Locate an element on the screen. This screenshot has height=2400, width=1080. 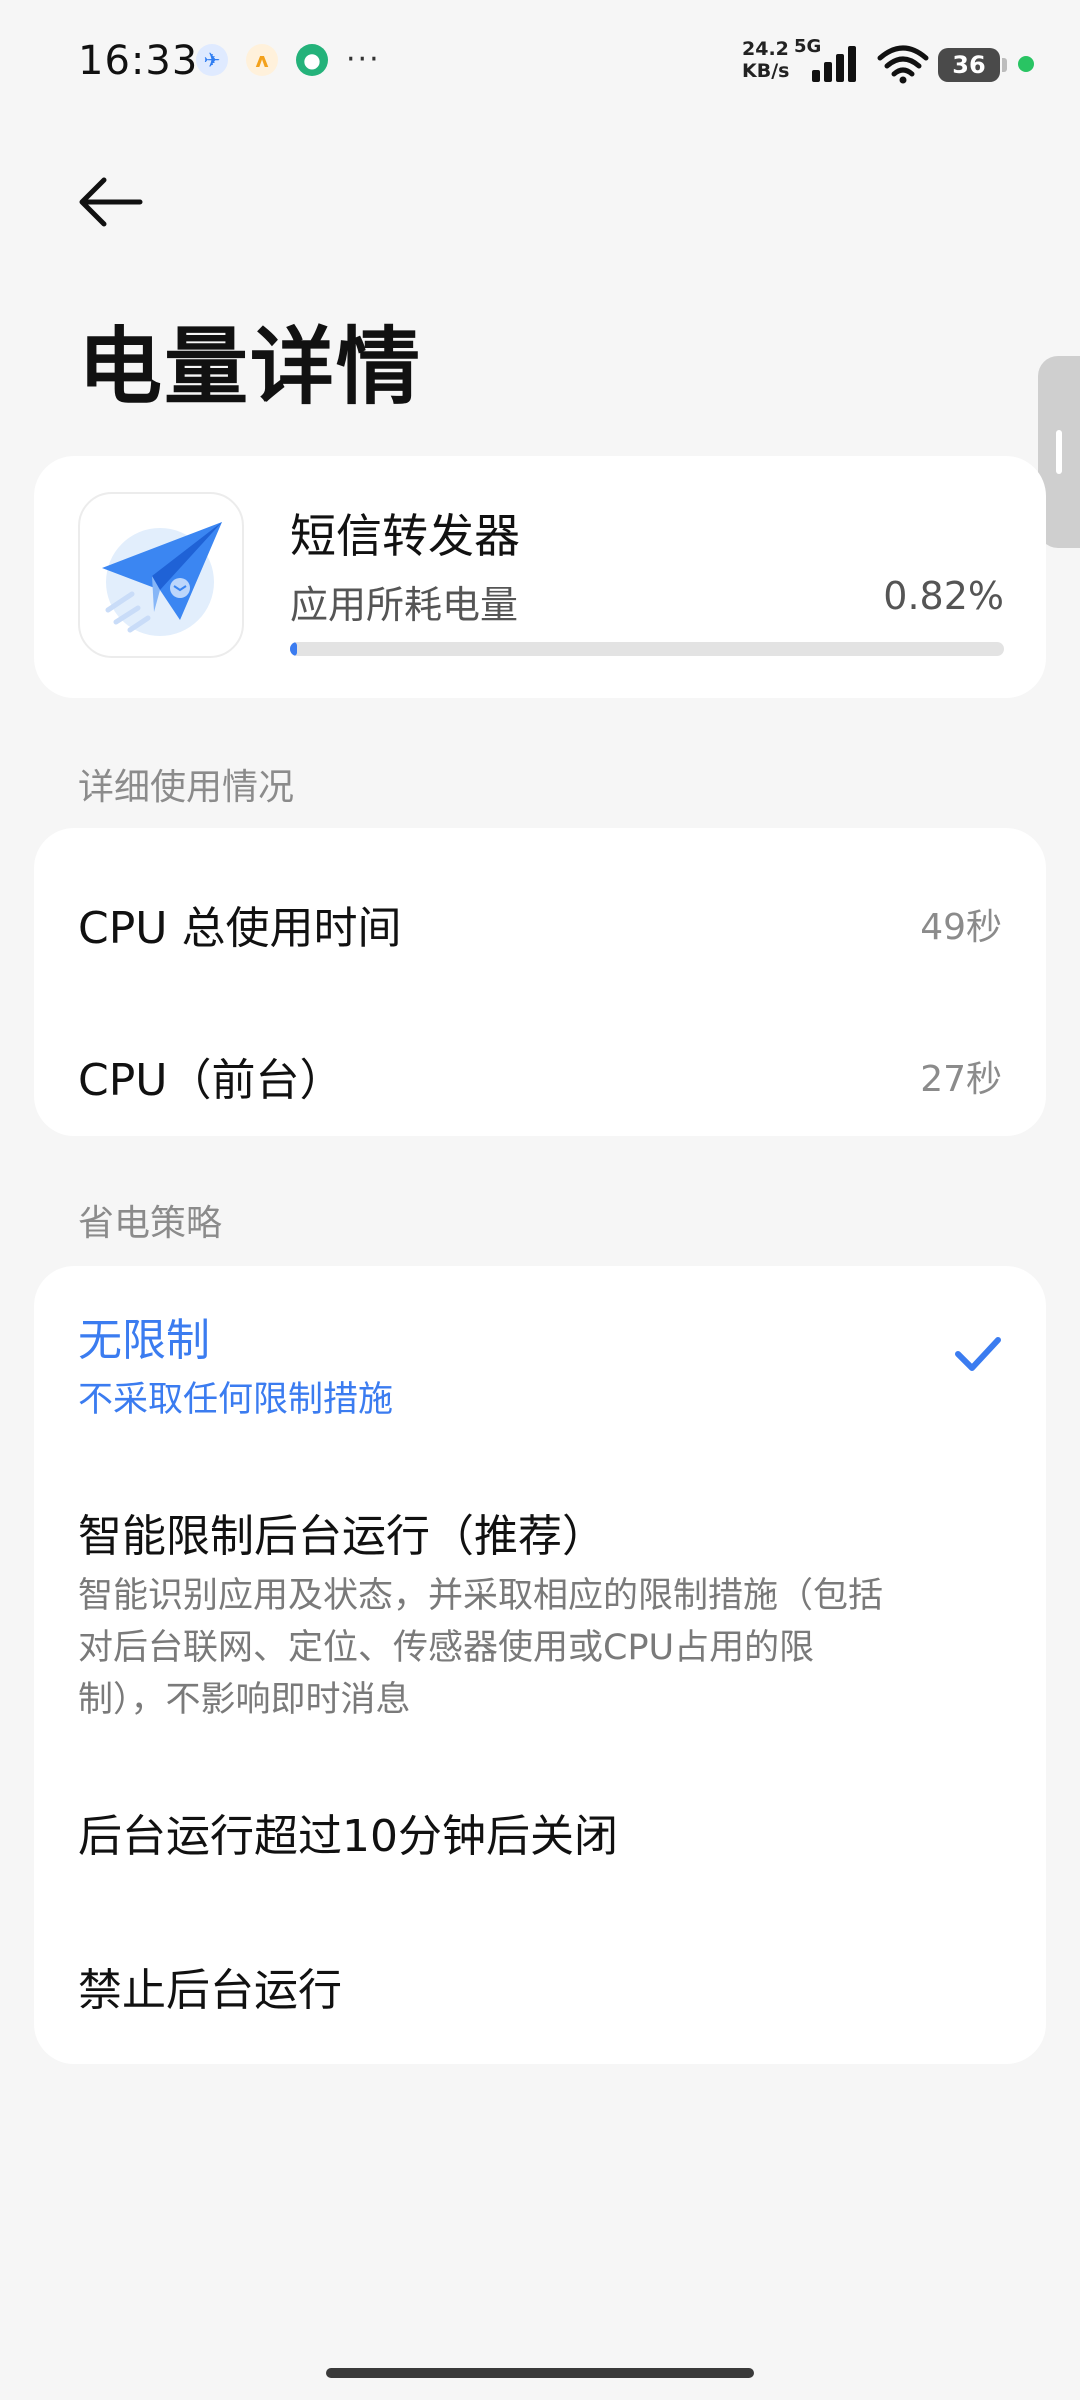
home-indicator is located at coordinates (540, 2373).